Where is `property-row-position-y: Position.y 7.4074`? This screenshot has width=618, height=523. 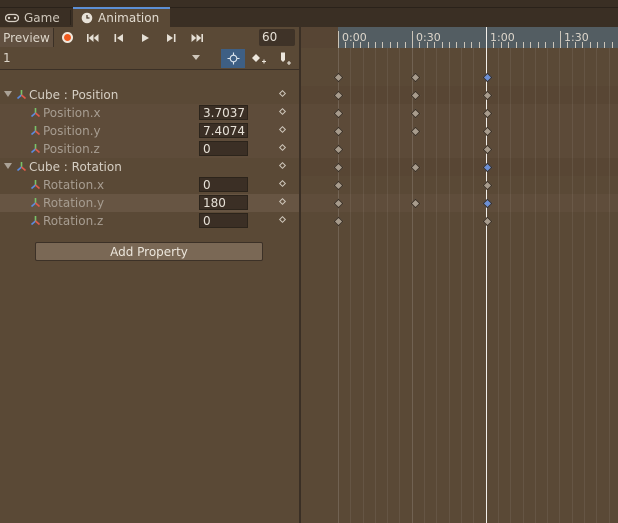
property-row-position-y: Position.y 7.4074 is located at coordinates (150, 131).